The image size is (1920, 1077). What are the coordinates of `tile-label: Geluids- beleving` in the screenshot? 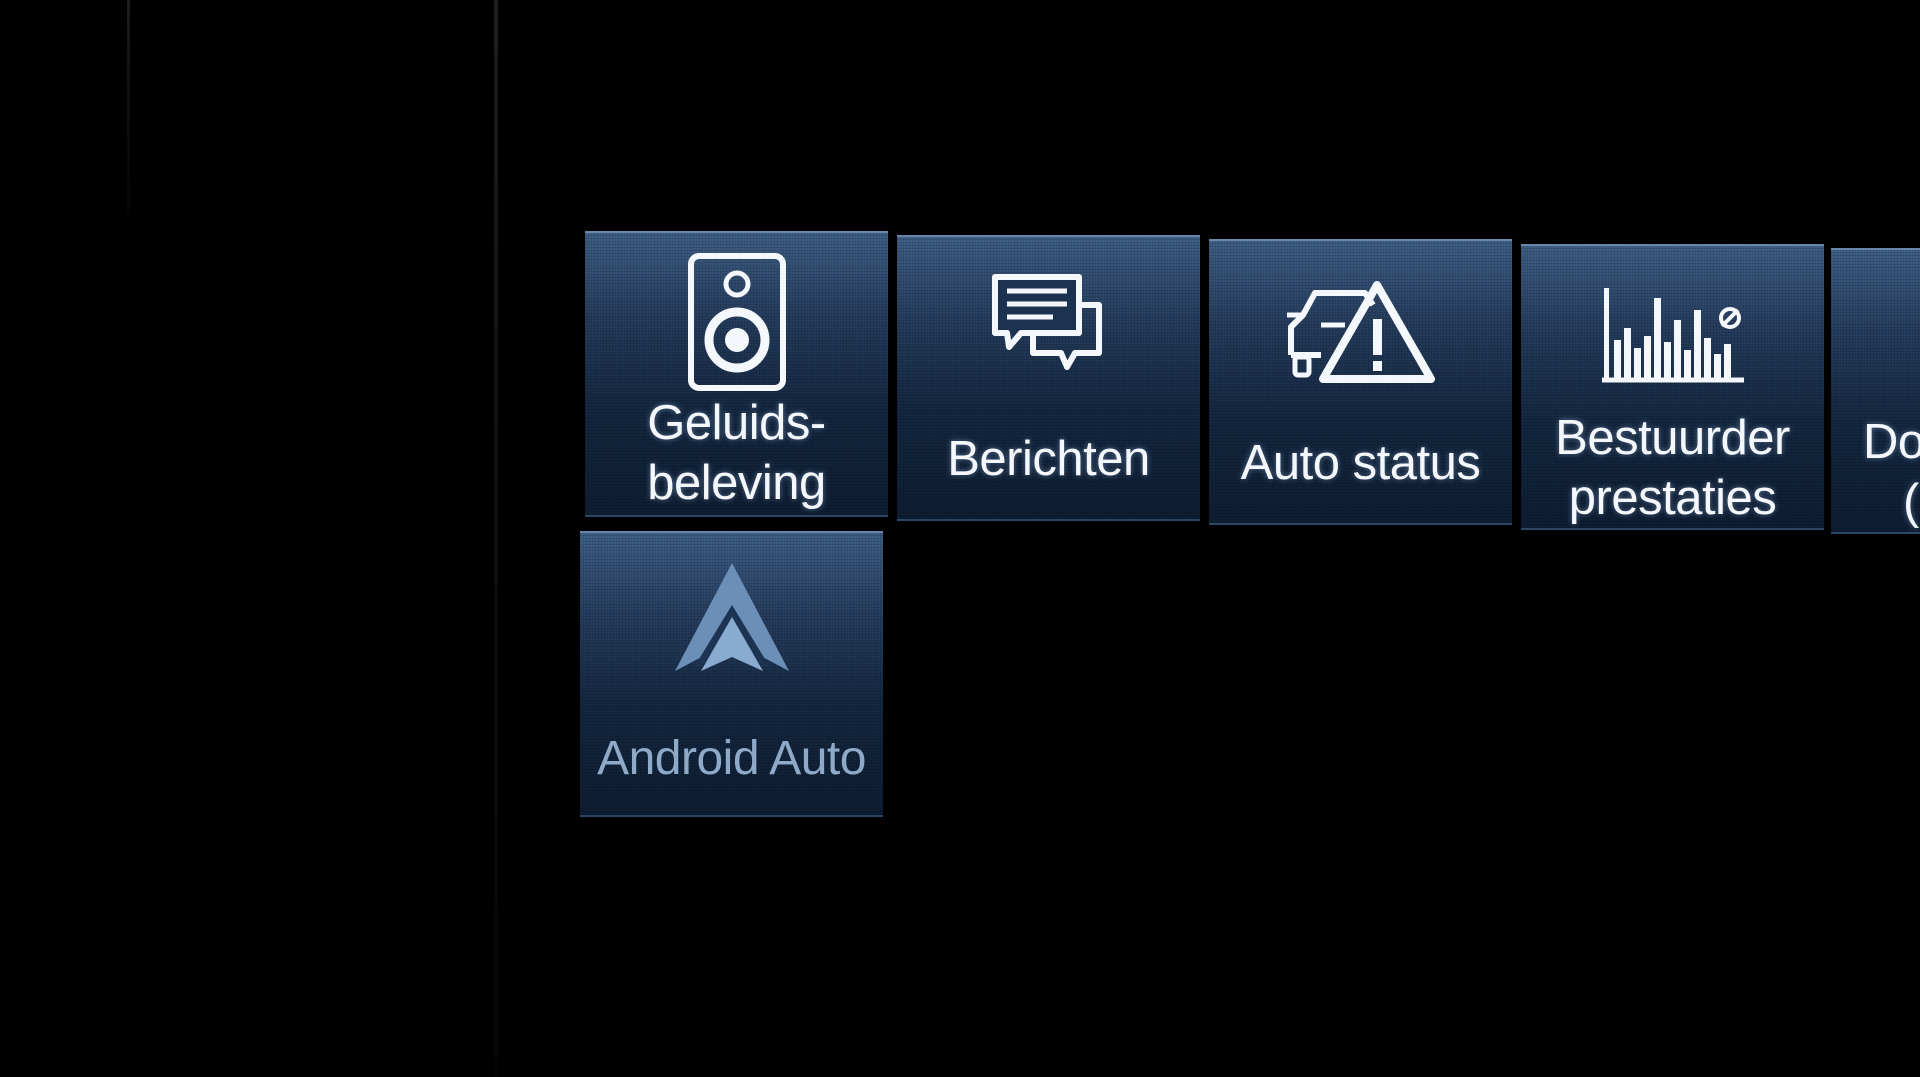 It's located at (736, 453).